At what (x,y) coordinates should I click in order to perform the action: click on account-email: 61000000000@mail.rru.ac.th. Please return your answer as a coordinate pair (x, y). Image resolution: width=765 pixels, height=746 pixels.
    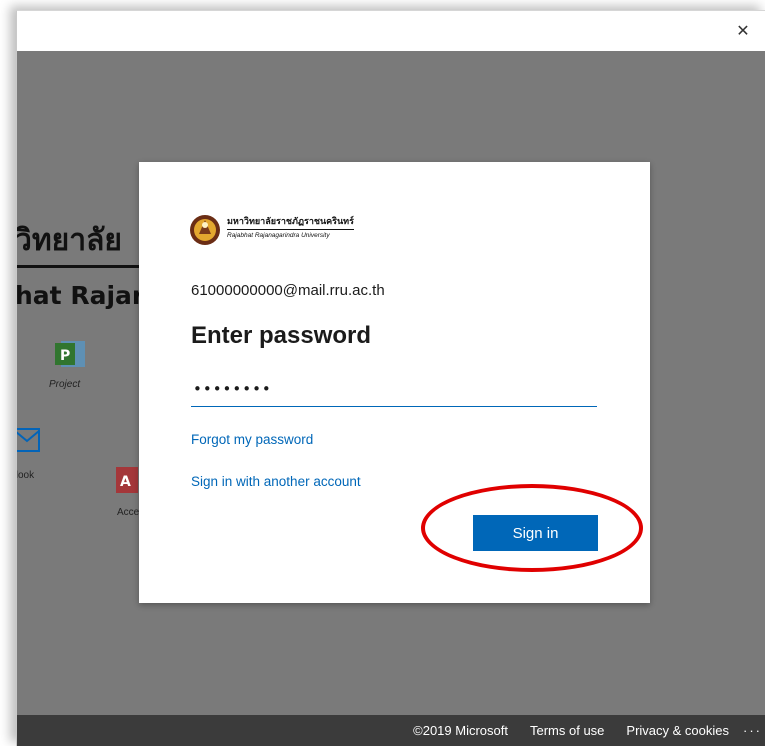
    Looking at the image, I should click on (288, 290).